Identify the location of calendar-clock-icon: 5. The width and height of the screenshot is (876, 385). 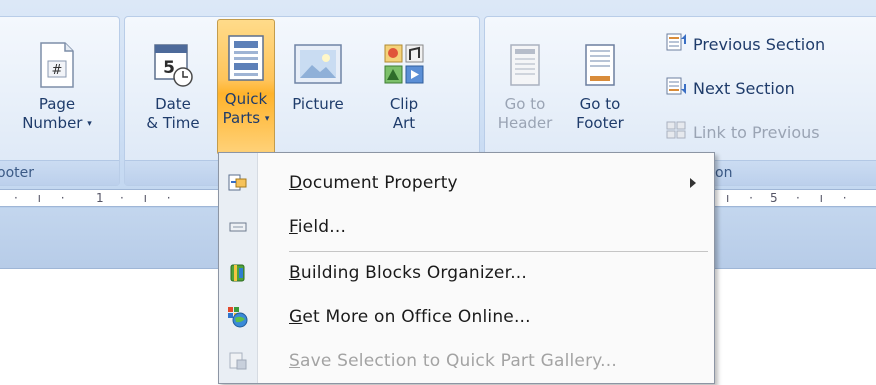
(173, 65).